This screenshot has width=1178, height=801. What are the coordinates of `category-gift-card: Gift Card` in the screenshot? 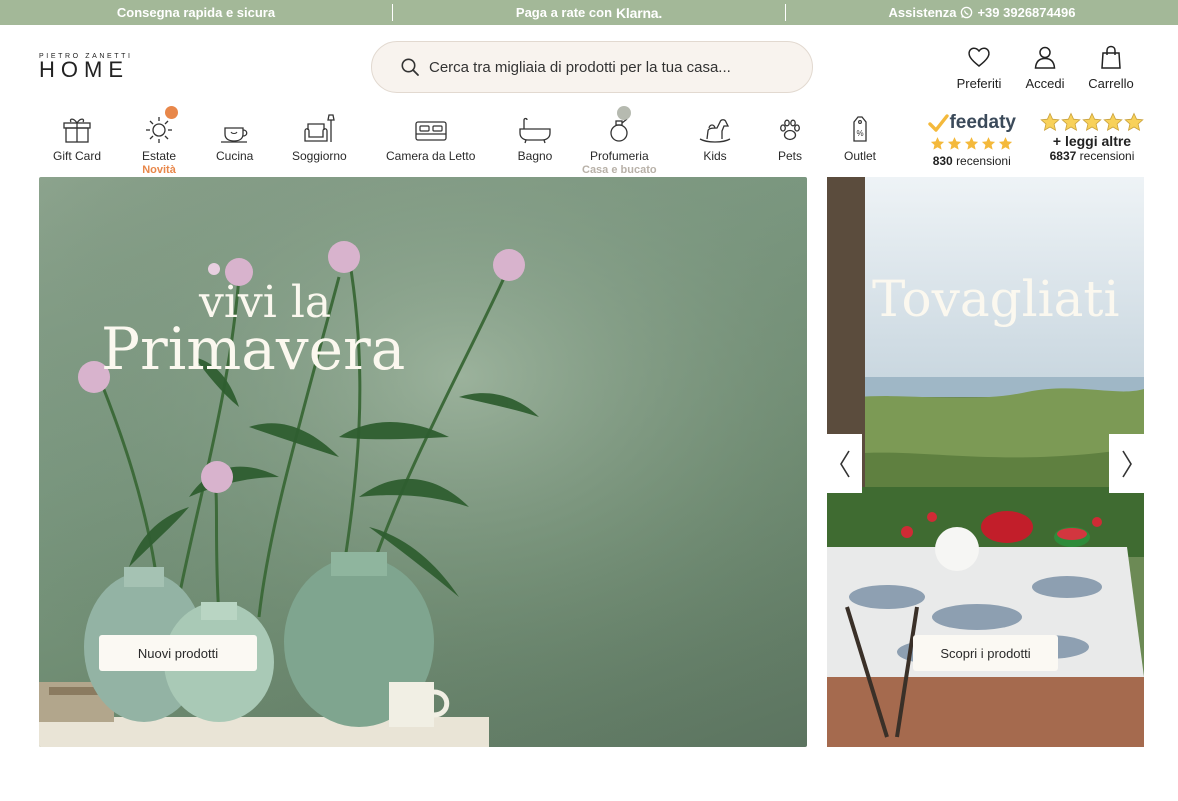 It's located at (77, 135).